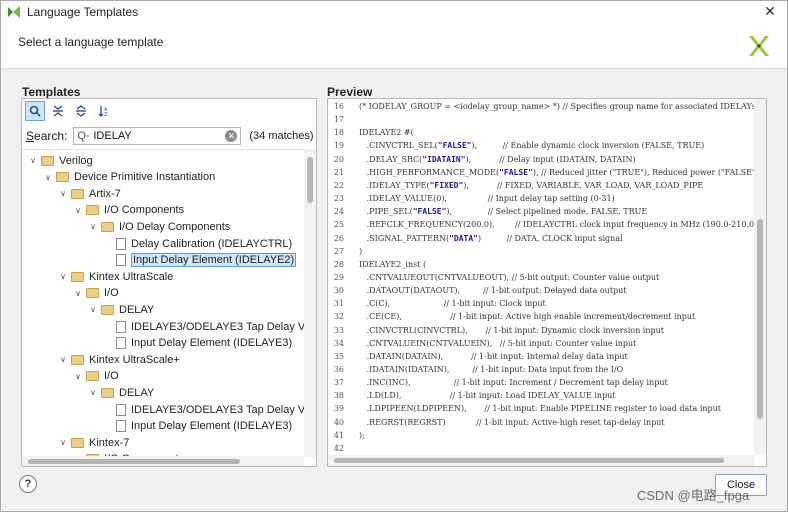 The width and height of the screenshot is (788, 512). I want to click on code-text: IDELAYE2_inst (, so click(393, 264).